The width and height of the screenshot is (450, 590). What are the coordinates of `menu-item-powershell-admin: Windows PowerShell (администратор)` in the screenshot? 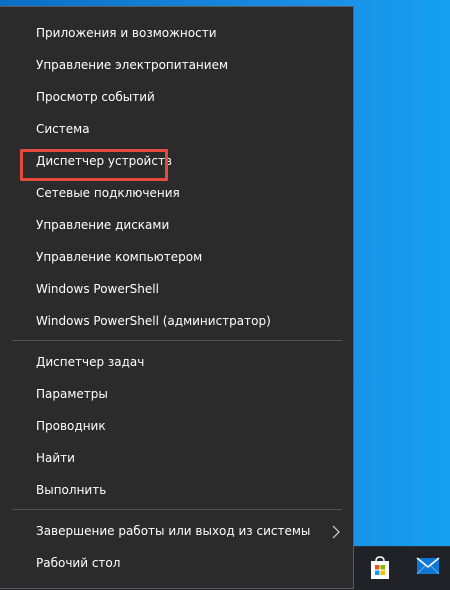 It's located at (176, 321).